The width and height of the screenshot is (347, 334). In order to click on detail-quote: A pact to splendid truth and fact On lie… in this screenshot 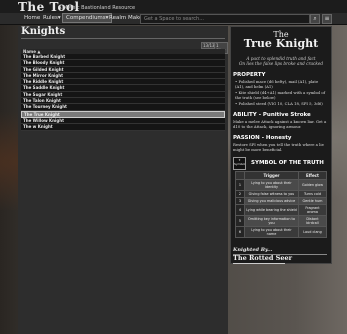, I will do `click(281, 61)`.